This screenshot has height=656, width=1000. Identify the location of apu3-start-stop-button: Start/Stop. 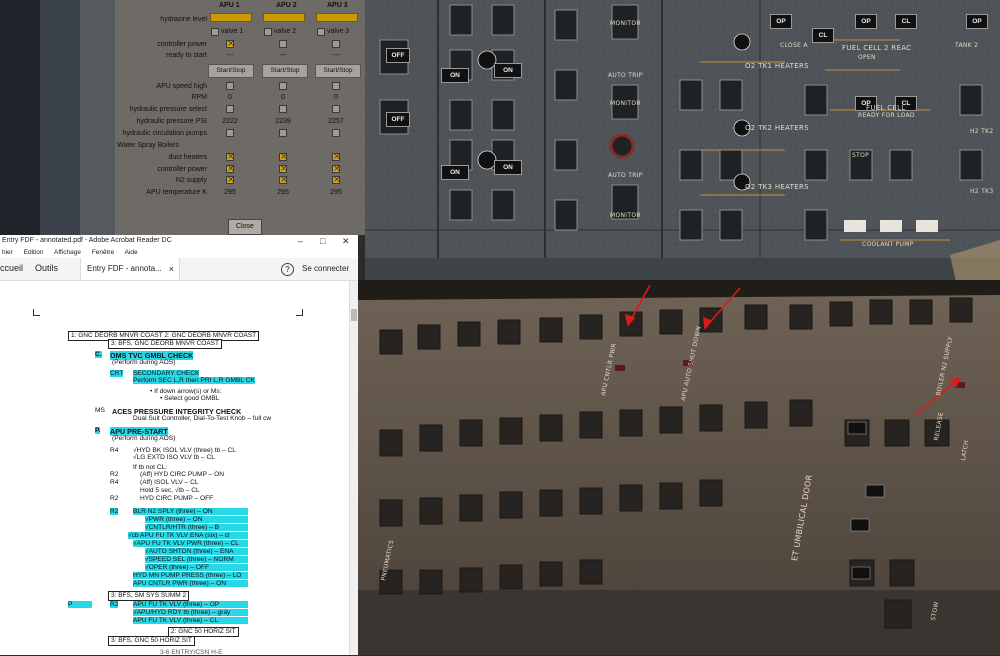
(338, 71).